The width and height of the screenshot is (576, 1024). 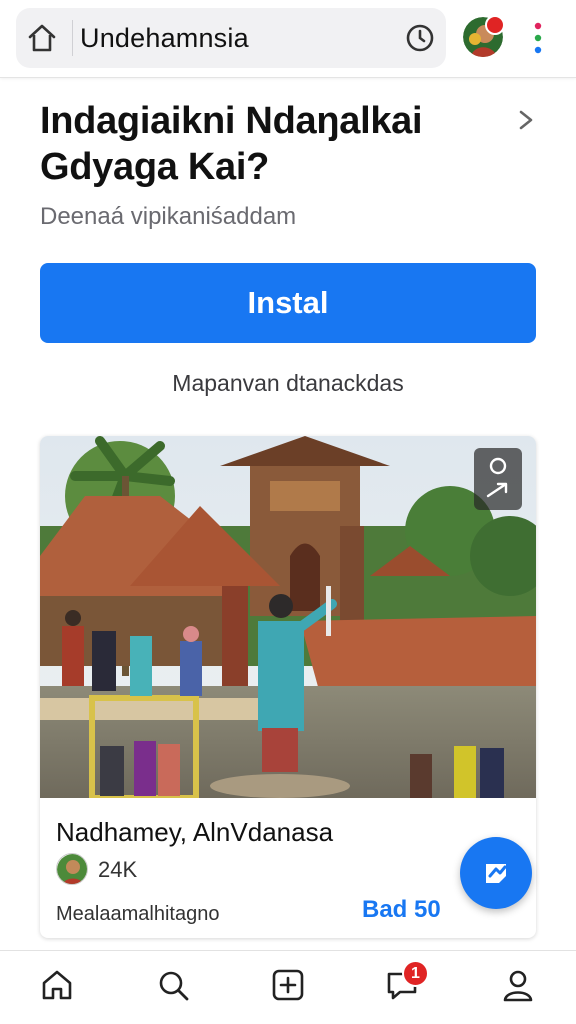 What do you see at coordinates (526, 120) in the screenshot?
I see `chevron-right-icon` at bounding box center [526, 120].